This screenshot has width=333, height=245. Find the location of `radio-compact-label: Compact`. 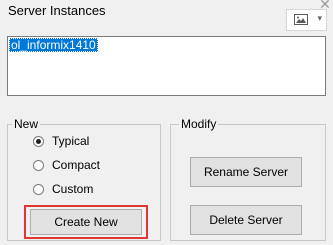

radio-compact-label: Compact is located at coordinates (76, 165).